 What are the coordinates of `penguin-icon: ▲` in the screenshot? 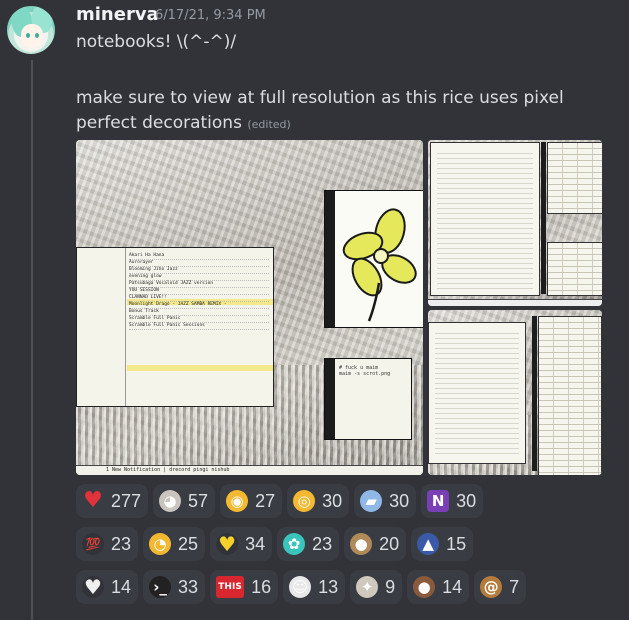 It's located at (428, 544).